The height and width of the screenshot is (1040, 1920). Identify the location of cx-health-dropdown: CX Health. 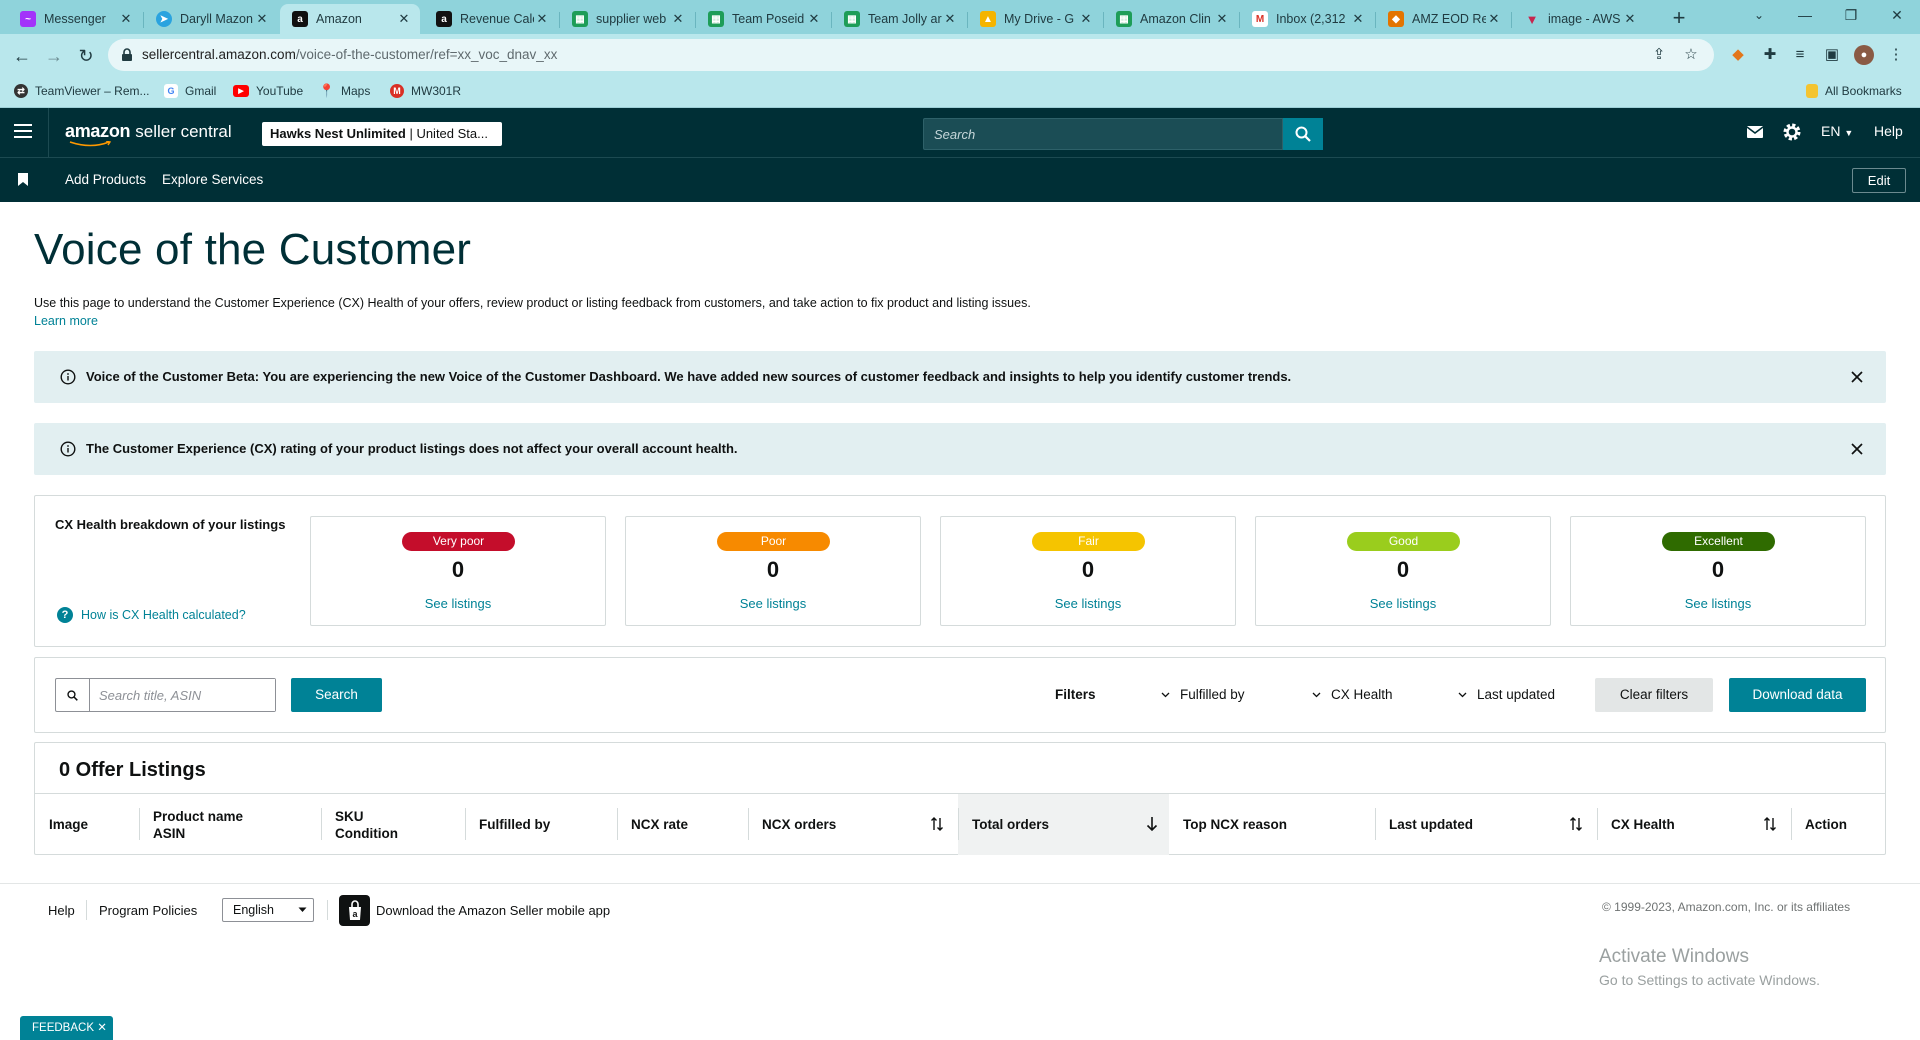
(1352, 694).